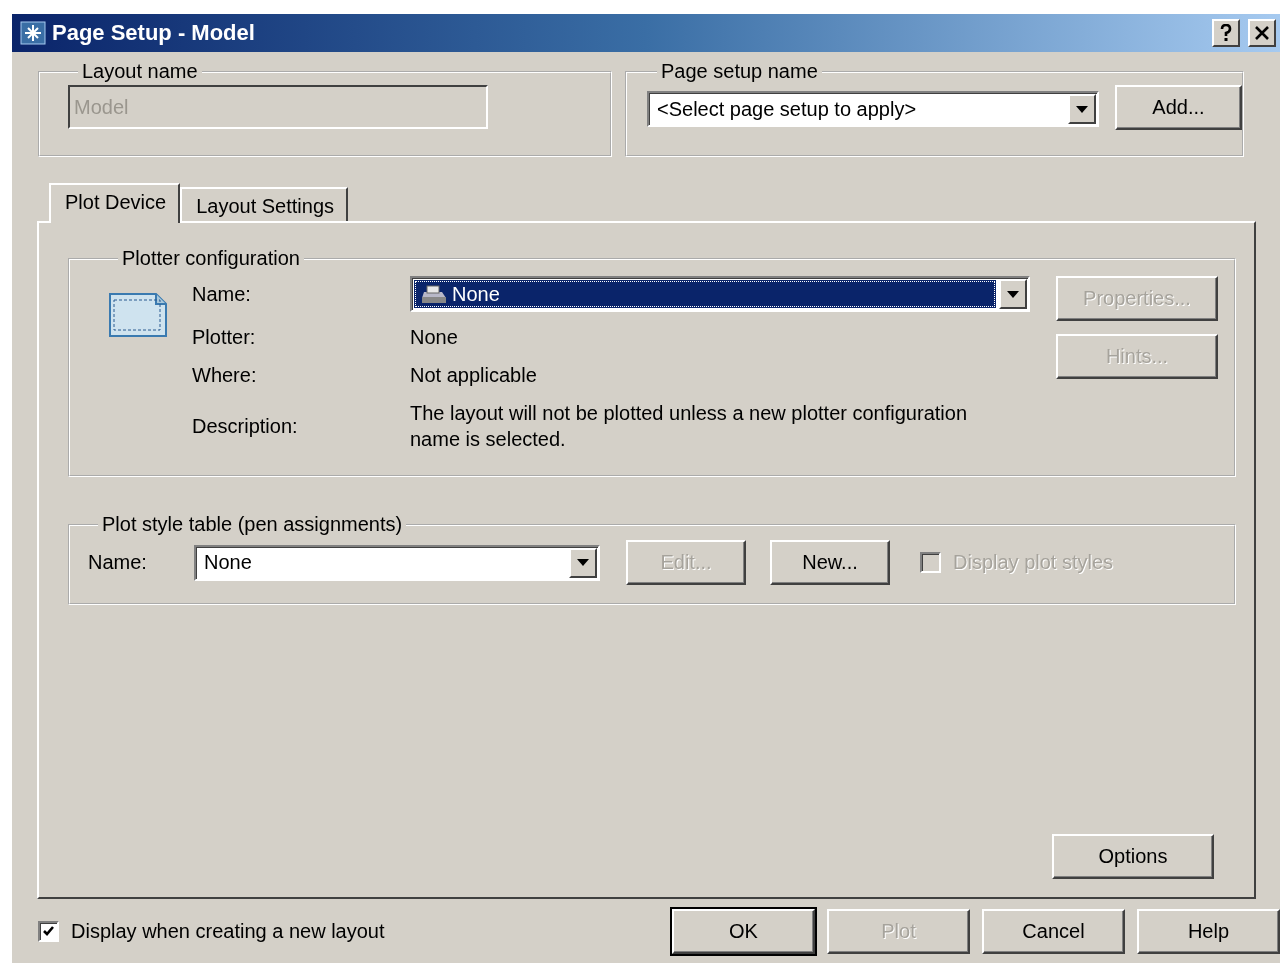  I want to click on dialog-icon, so click(33, 33).